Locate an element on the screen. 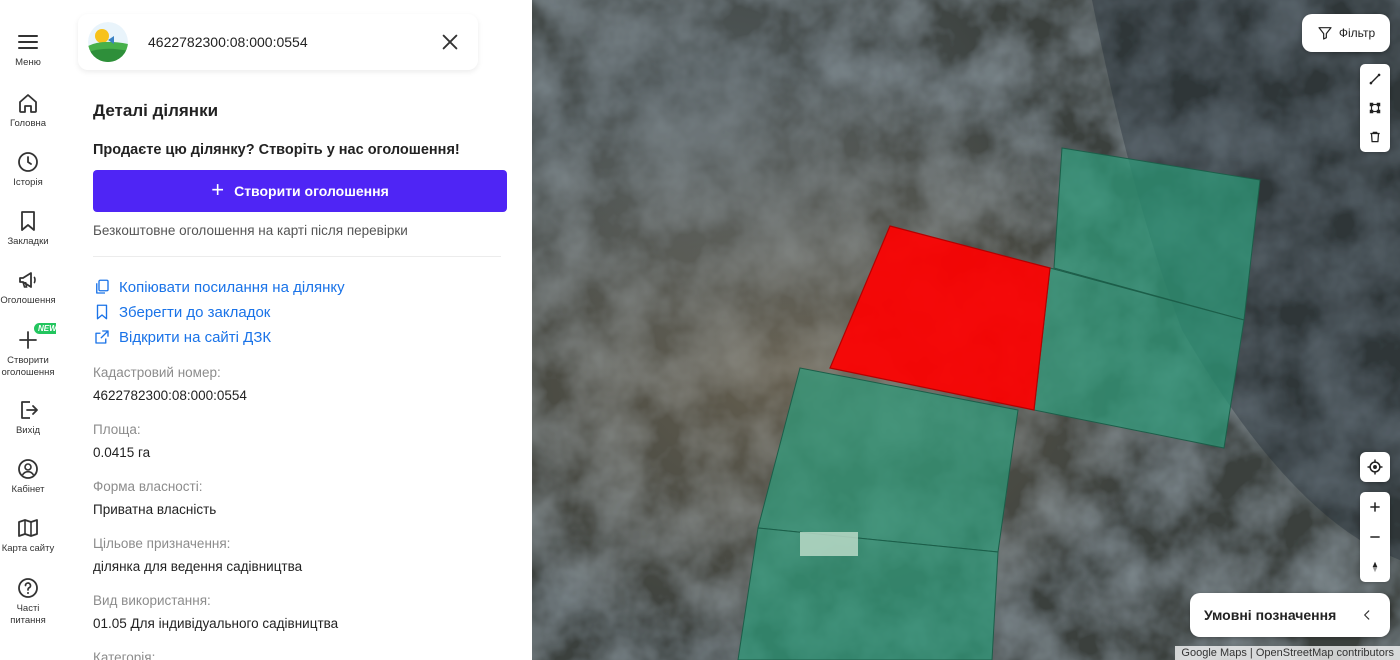 The width and height of the screenshot is (1400, 660). draw-tools is located at coordinates (1375, 108).